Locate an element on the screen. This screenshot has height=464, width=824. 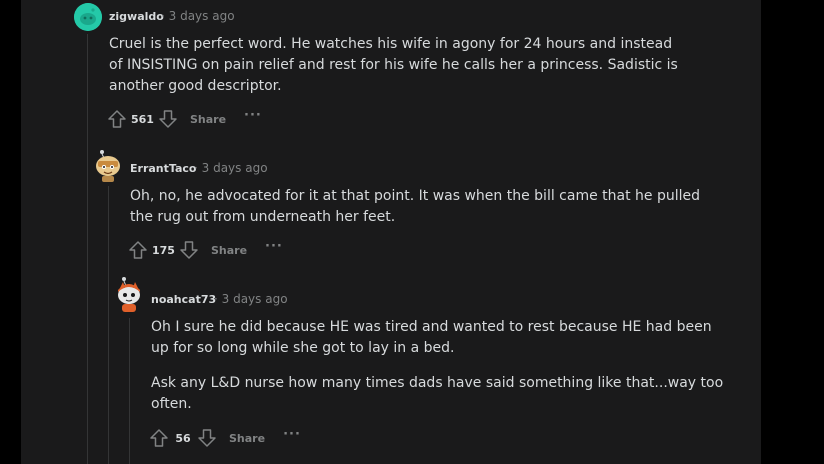
username: zigwaldo is located at coordinates (136, 16).